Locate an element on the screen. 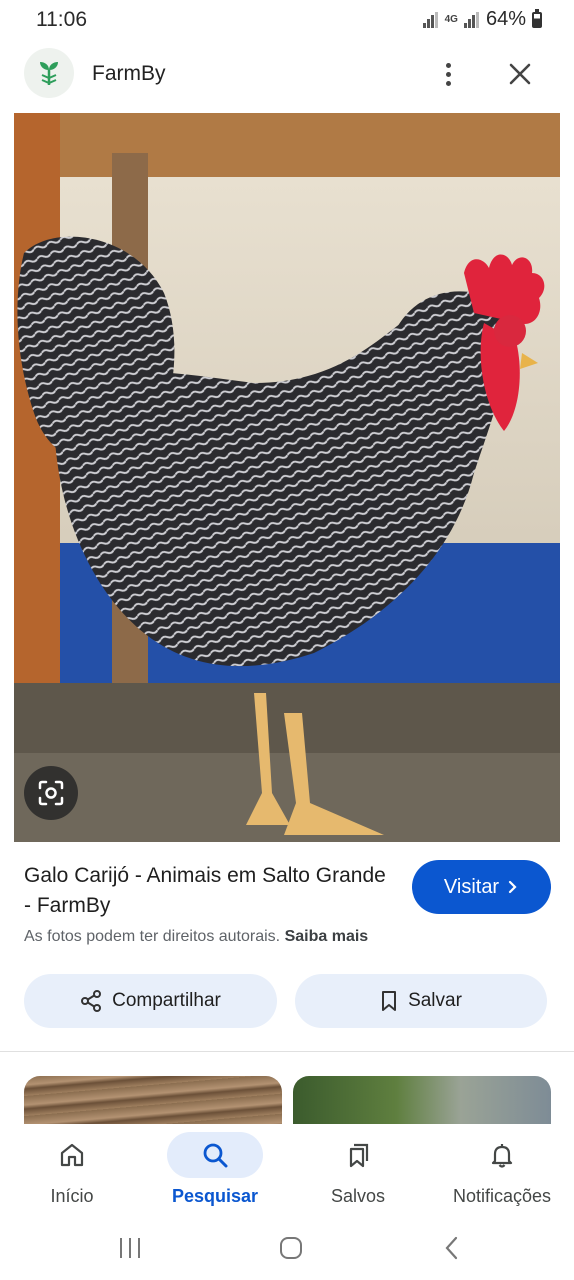 The width and height of the screenshot is (574, 1280). bell-icon is located at coordinates (502, 1155).